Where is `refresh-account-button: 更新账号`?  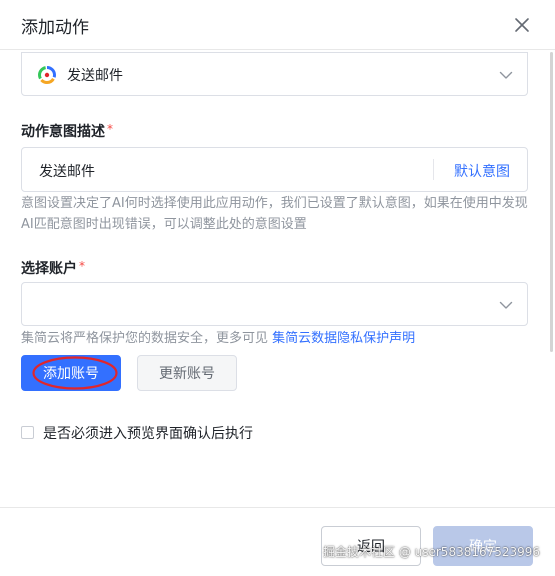
refresh-account-button: 更新账号 is located at coordinates (187, 373).